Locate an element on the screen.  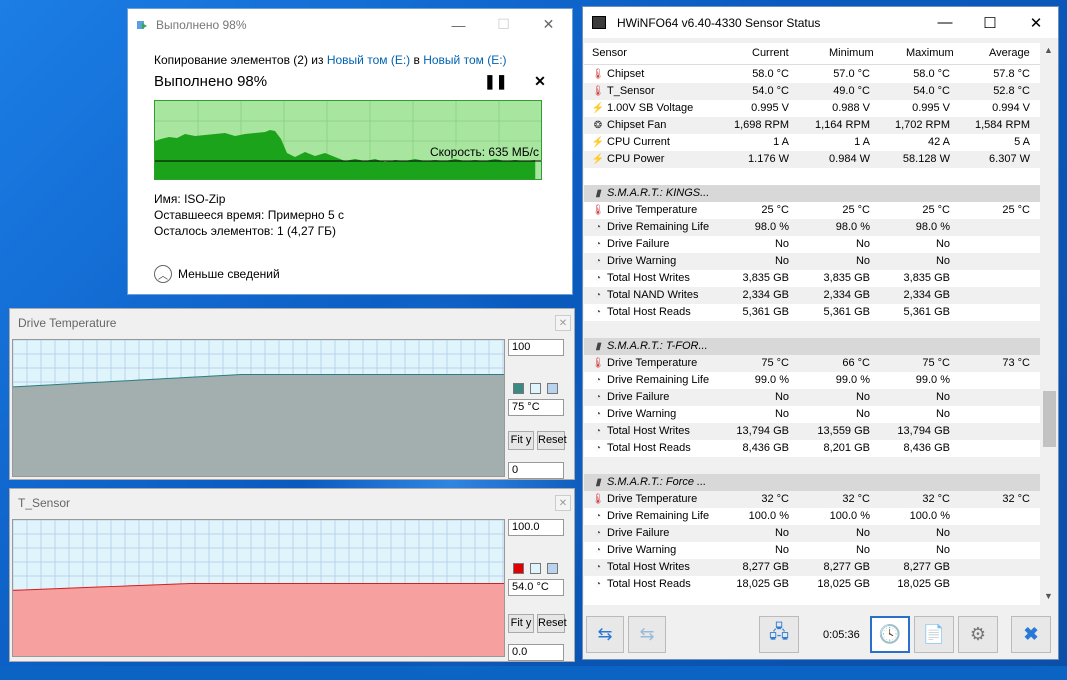
value-minimum: 0.984 W is located at coordinates (849, 159).